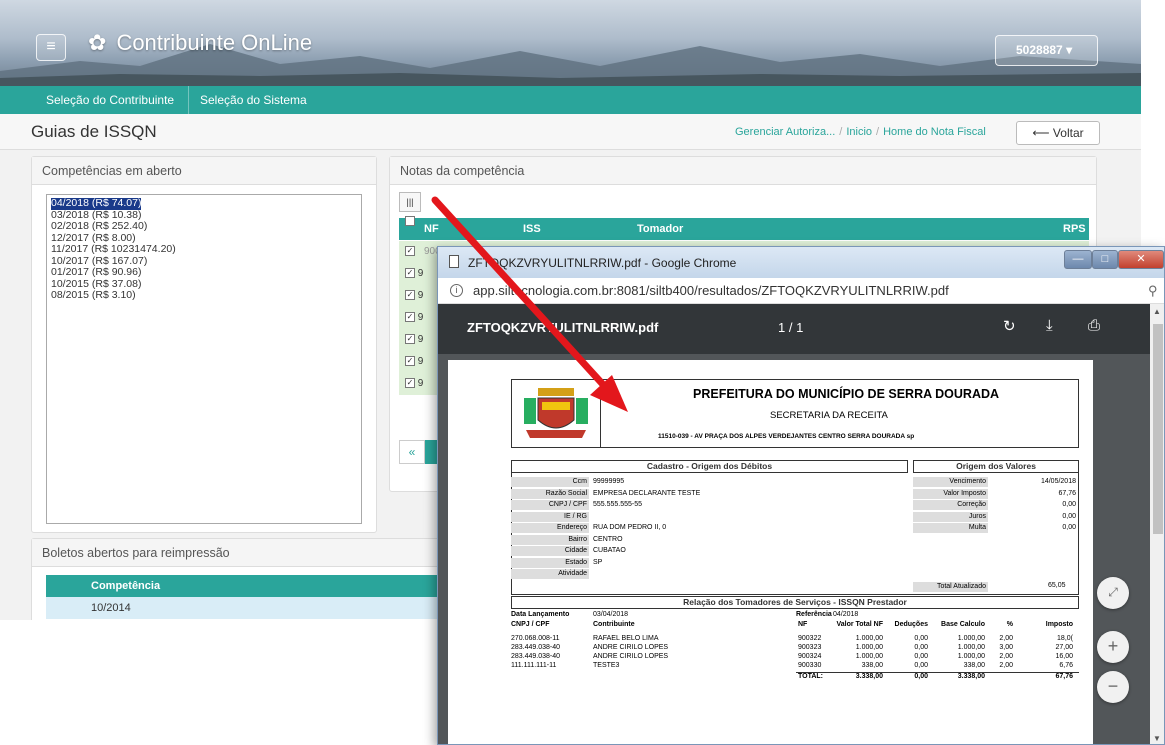  Describe the element at coordinates (921, 676) in the screenshot. I see `relacao-total-deducoes: 0,00` at that location.